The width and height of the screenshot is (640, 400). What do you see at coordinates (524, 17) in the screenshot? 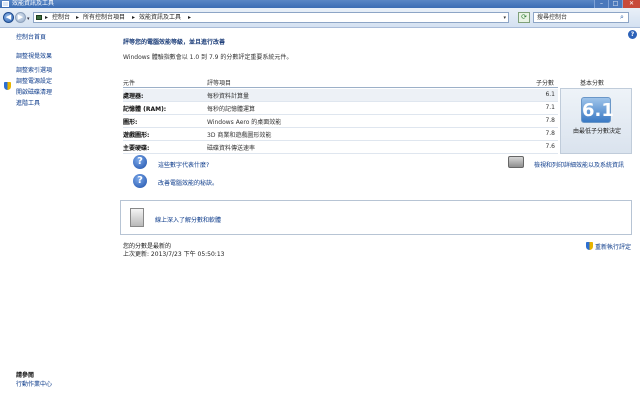
I see `refresh-icon: ⟳` at bounding box center [524, 17].